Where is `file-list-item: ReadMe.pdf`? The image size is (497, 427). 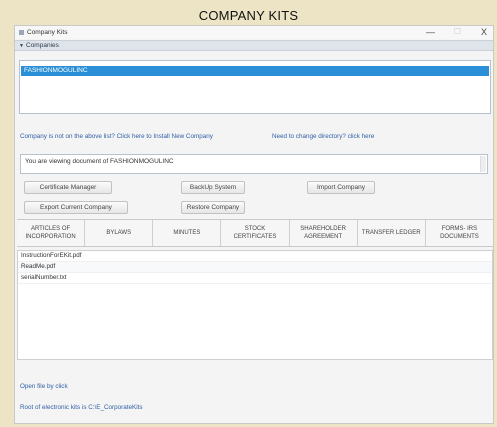
file-list-item: ReadMe.pdf is located at coordinates (255, 267).